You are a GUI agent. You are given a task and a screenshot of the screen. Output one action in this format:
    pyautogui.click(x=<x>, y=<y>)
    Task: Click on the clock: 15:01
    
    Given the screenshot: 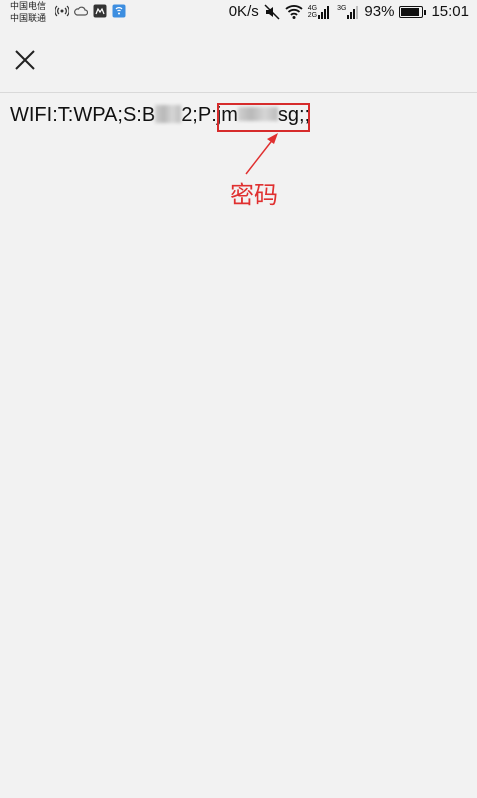 What is the action you would take?
    pyautogui.click(x=450, y=11)
    